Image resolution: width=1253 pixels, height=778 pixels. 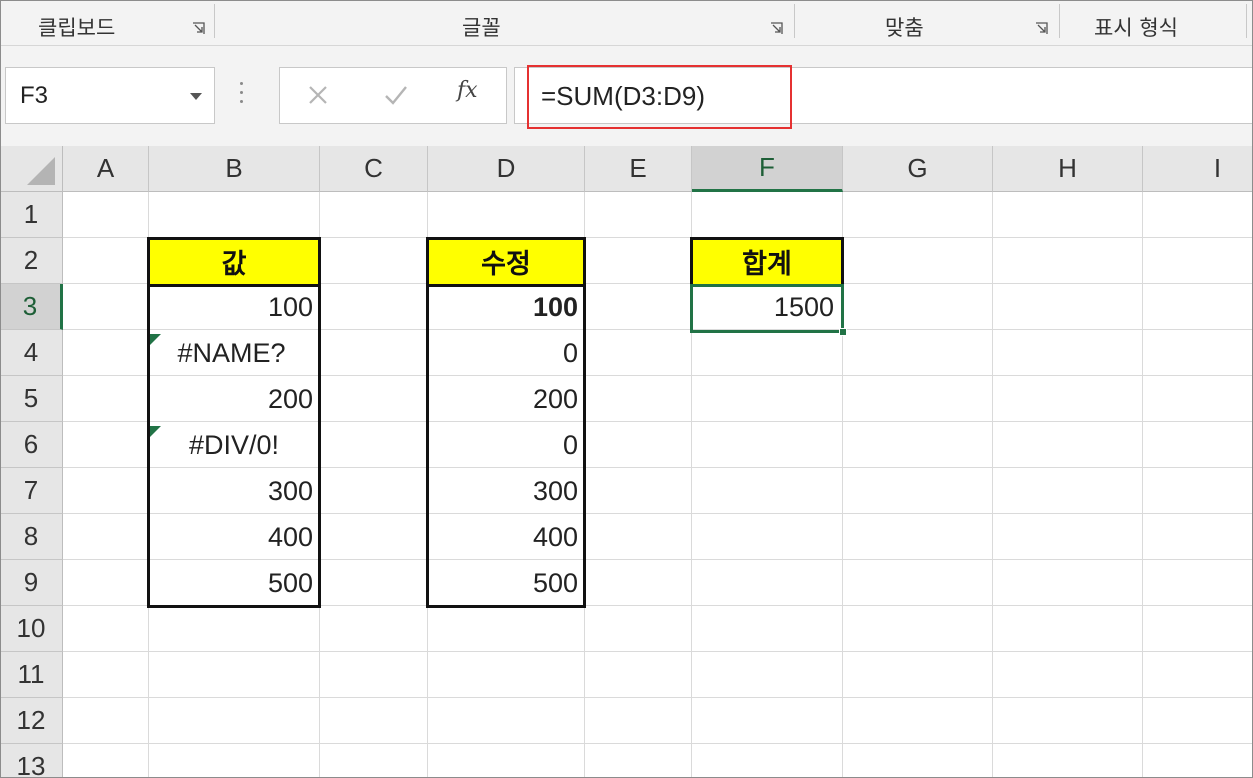 What do you see at coordinates (481, 28) in the screenshot?
I see `ribbon-group-label: 글꼴` at bounding box center [481, 28].